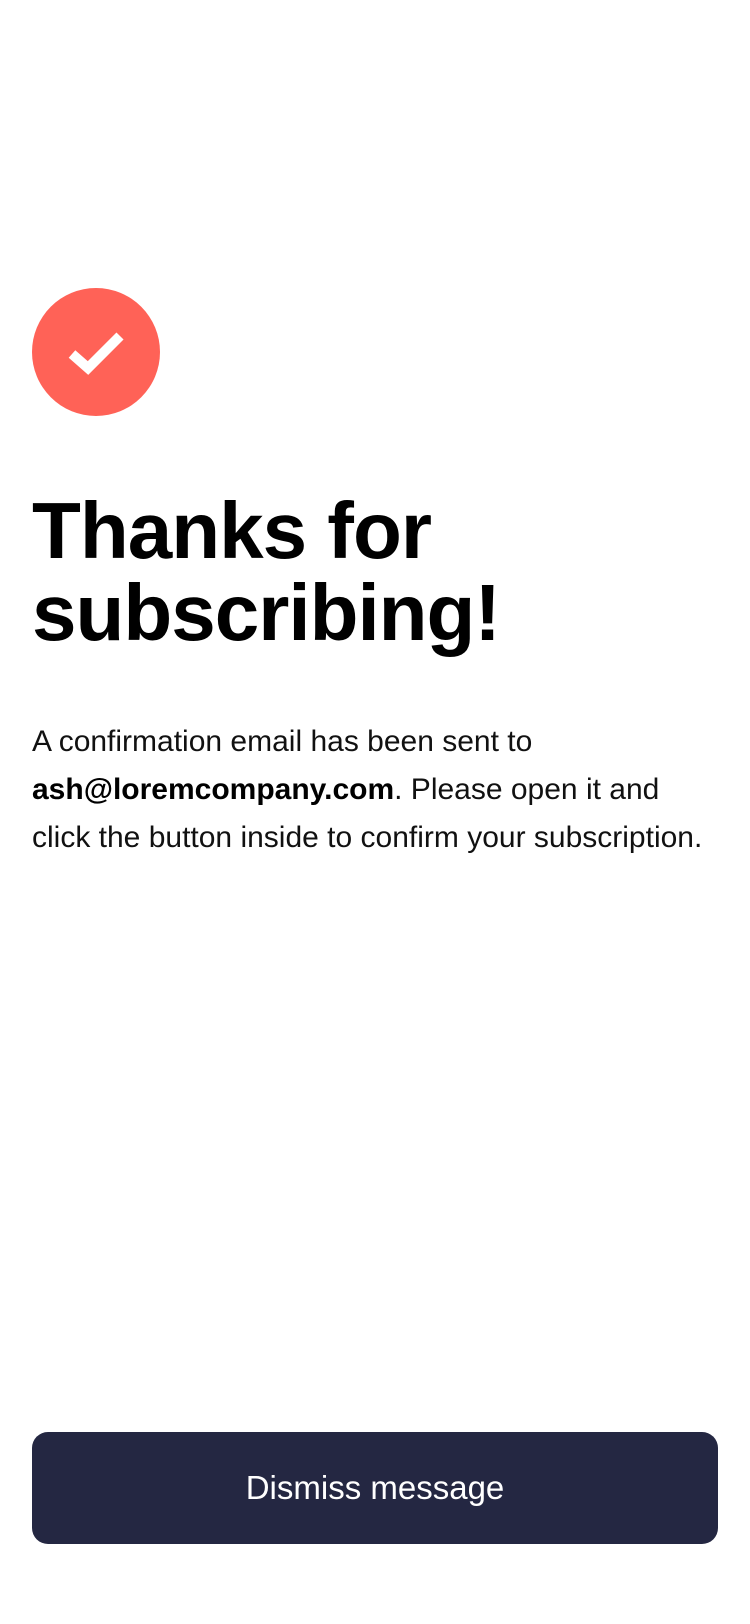  I want to click on success-icon, so click(96, 352).